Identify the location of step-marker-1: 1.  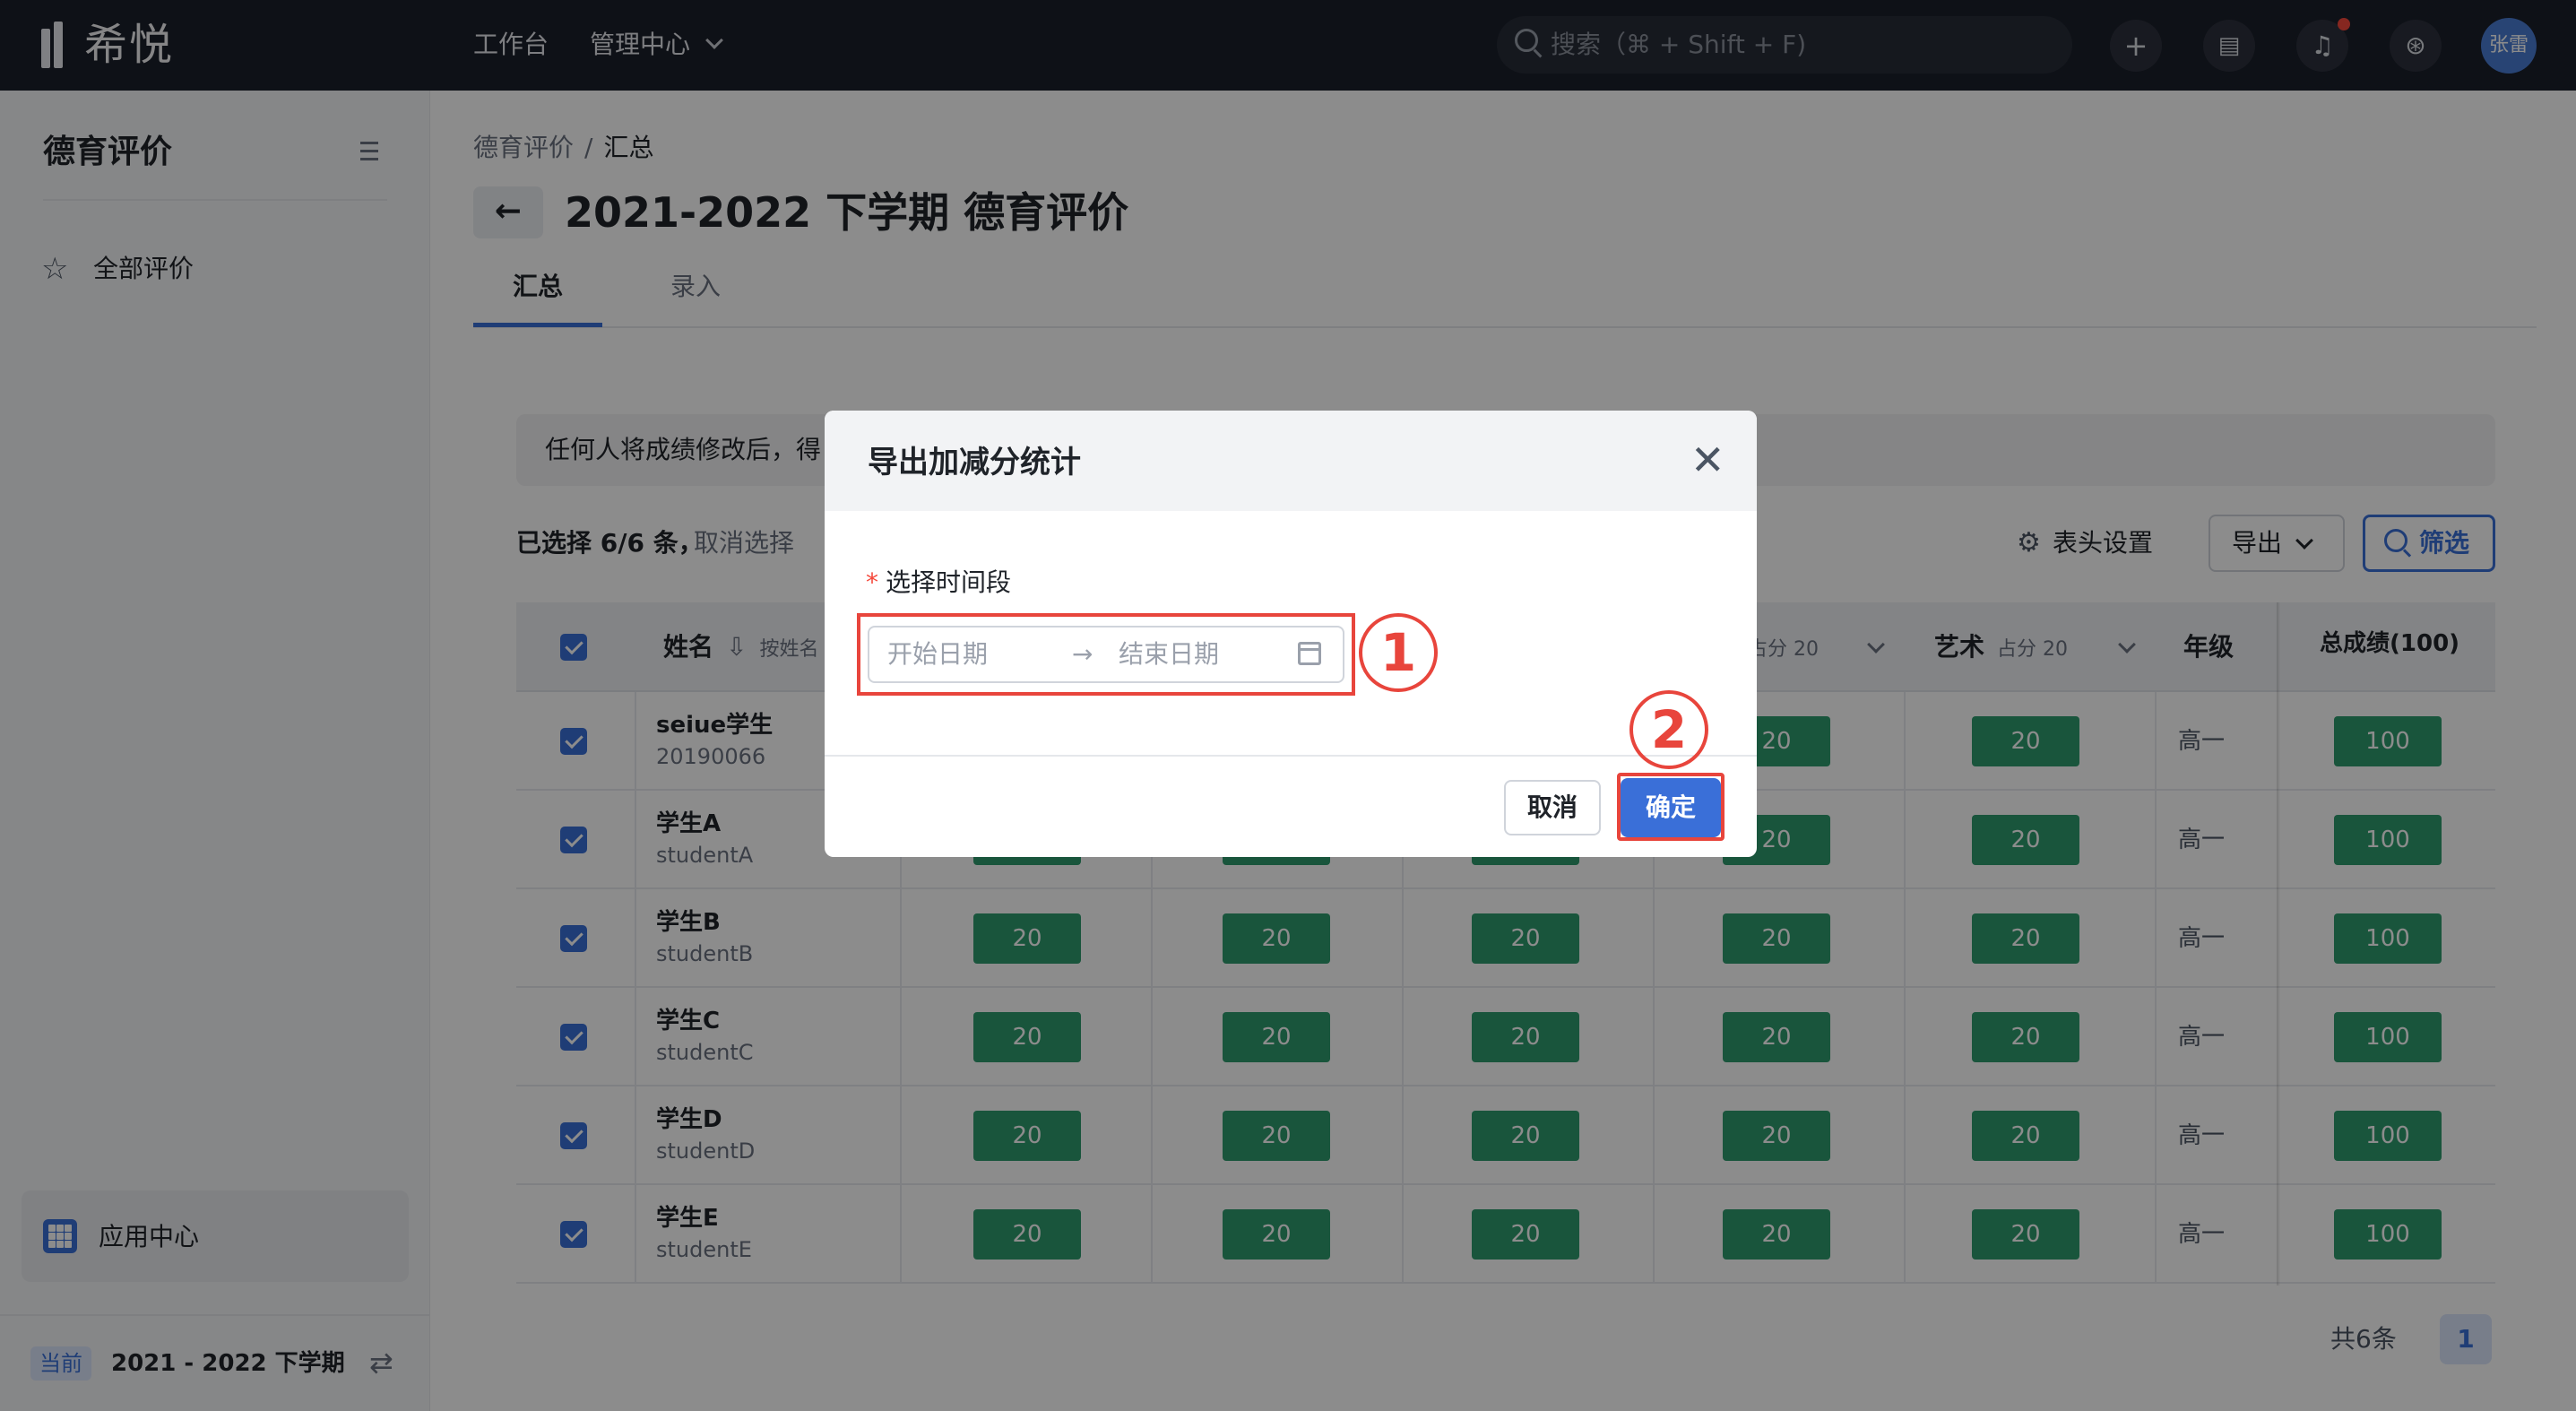
(1398, 652).